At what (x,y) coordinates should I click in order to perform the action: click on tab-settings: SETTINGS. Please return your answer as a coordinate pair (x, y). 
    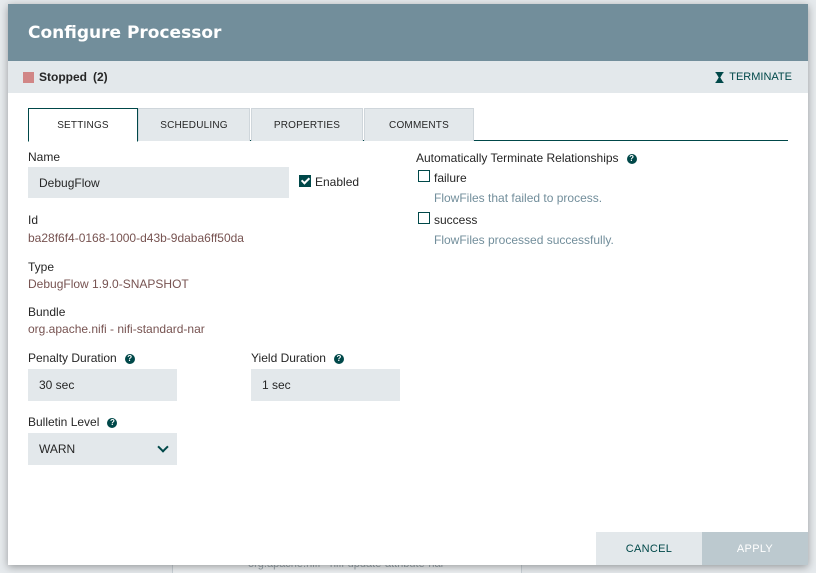
    Looking at the image, I should click on (83, 125).